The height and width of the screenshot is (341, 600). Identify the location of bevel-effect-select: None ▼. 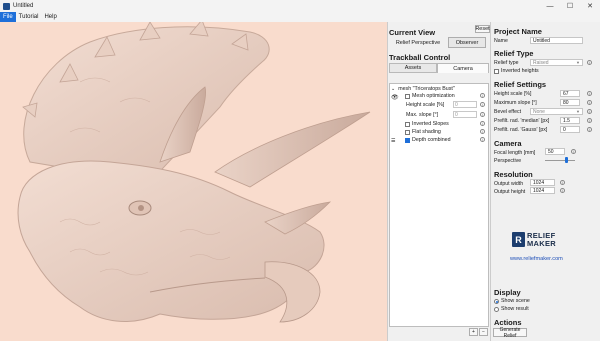
(556, 111).